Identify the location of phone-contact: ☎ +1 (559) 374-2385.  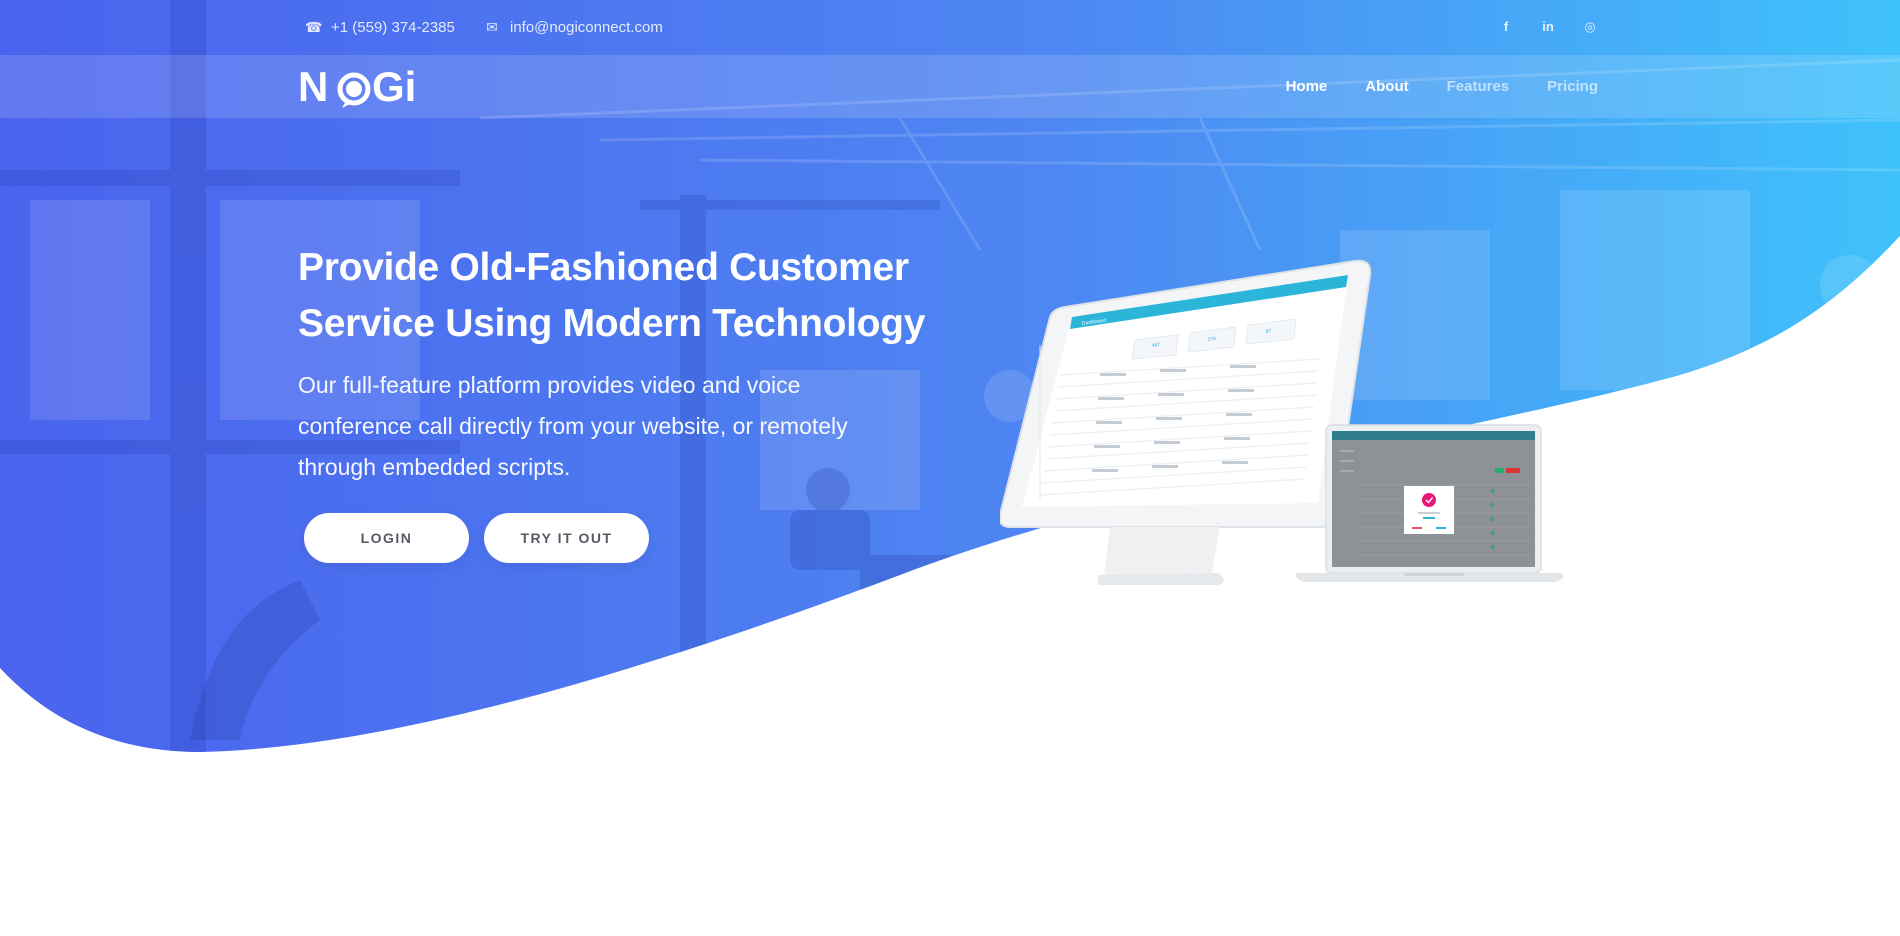
(380, 27).